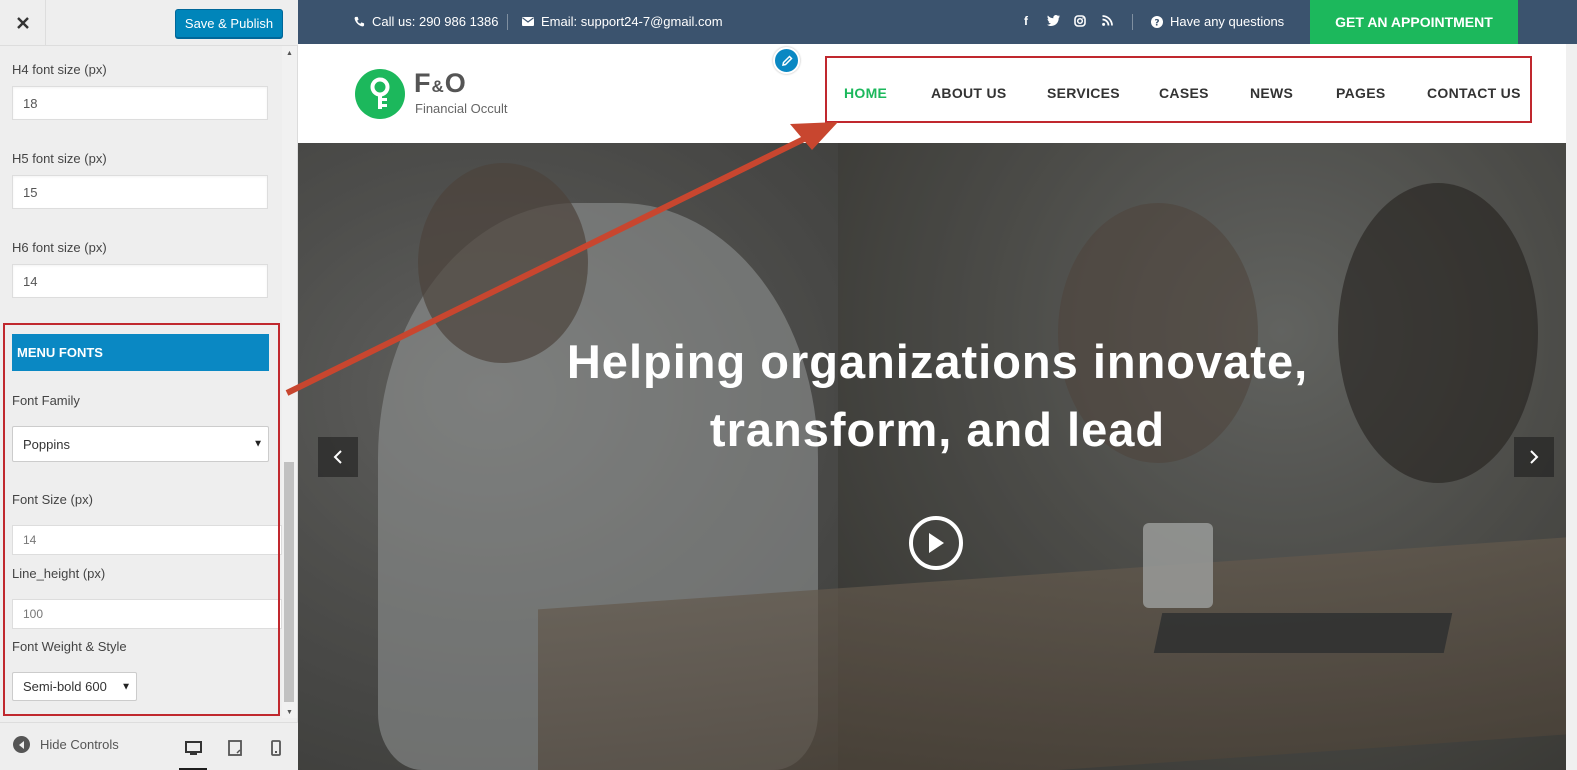  What do you see at coordinates (1026, 21) in the screenshot?
I see `facebook-icon: f` at bounding box center [1026, 21].